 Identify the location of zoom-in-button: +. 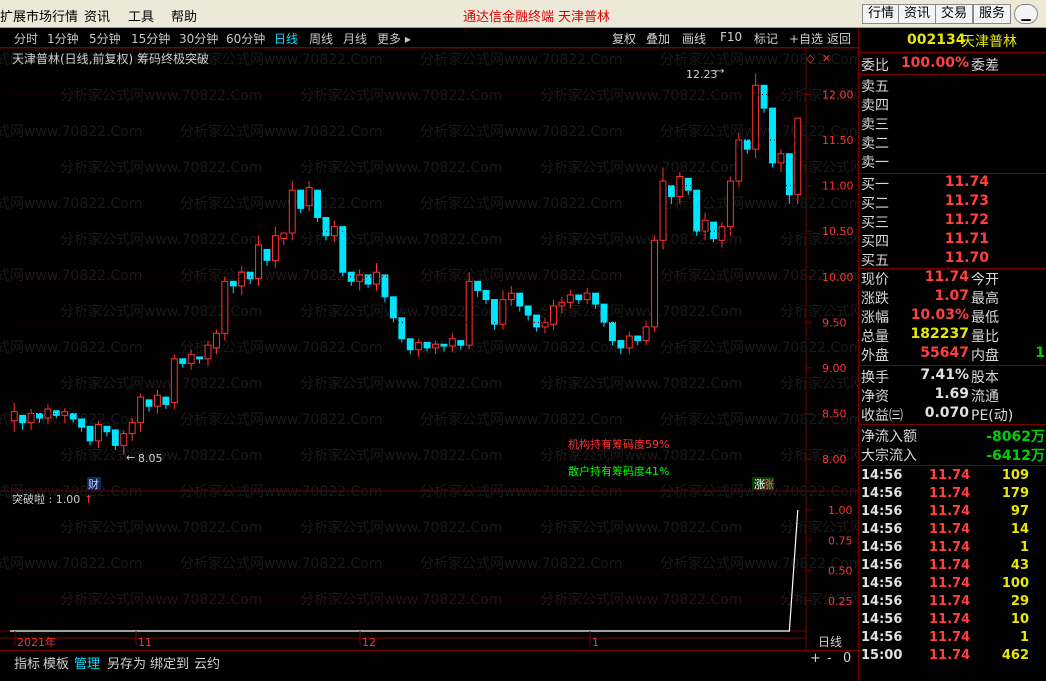
(815, 658).